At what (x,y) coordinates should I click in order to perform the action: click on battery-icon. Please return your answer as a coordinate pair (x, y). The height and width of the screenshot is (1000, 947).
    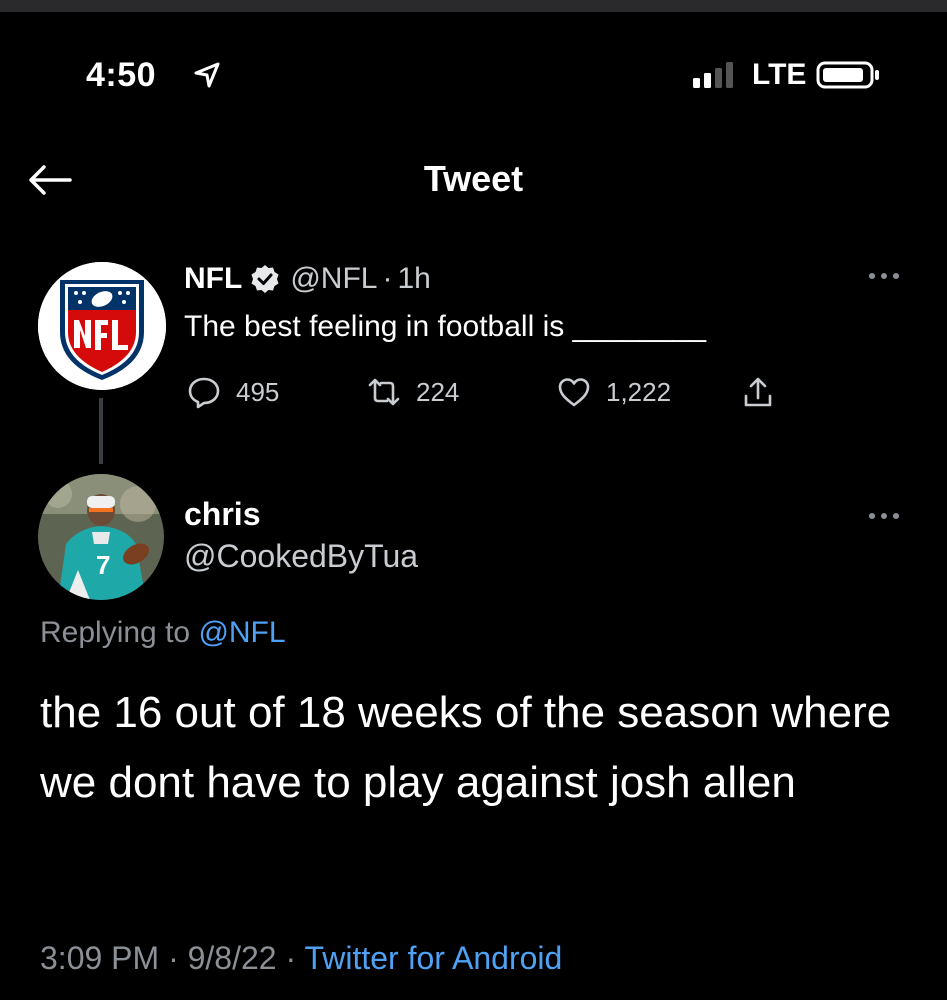
    Looking at the image, I should click on (847, 75).